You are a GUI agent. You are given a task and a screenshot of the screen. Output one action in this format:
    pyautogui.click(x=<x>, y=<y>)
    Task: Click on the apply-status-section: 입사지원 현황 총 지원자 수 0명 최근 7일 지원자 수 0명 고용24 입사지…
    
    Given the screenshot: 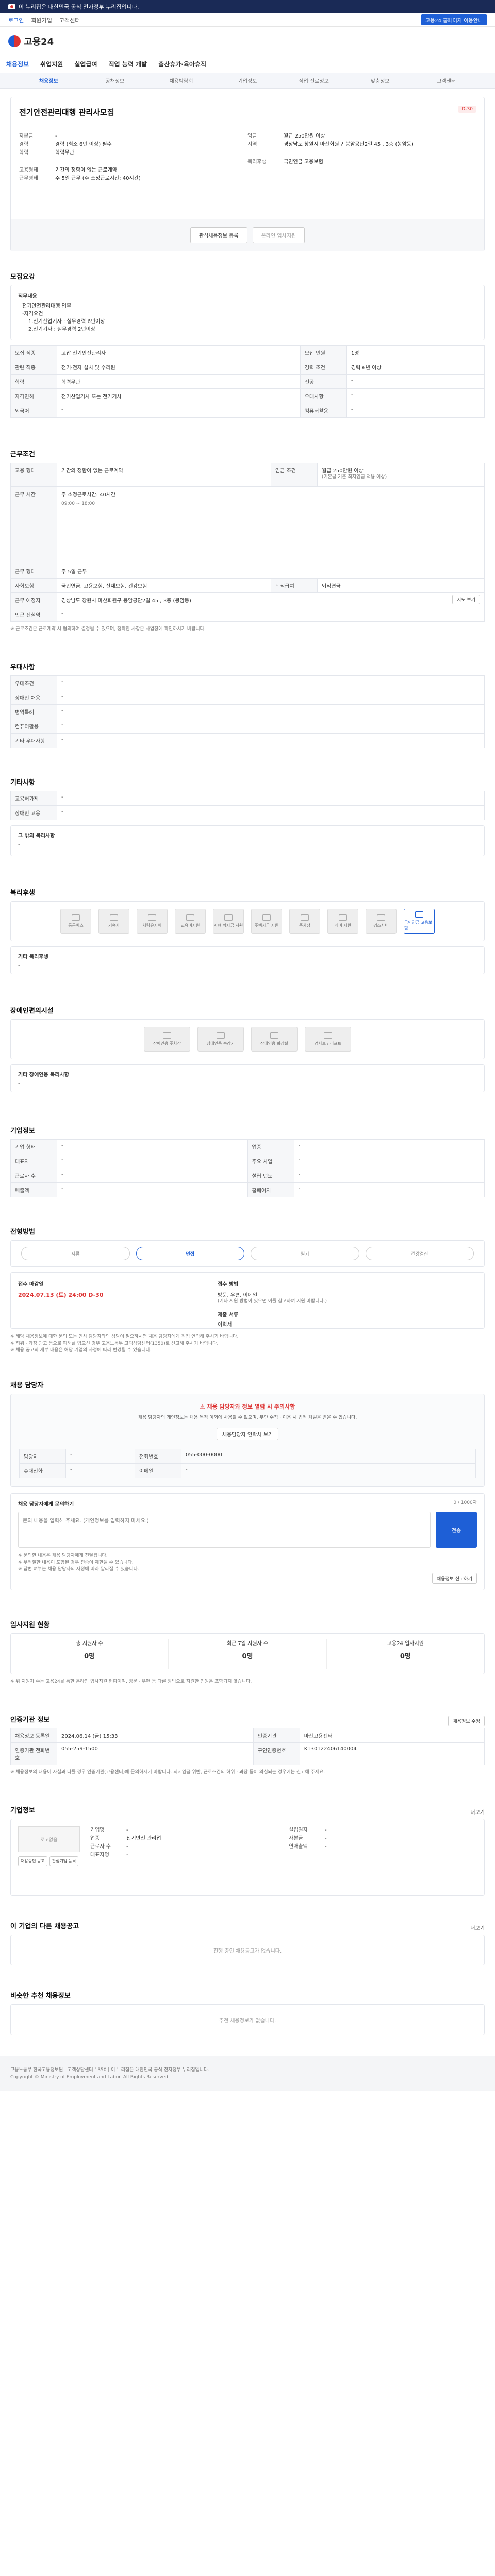 What is the action you would take?
    pyautogui.click(x=247, y=1652)
    